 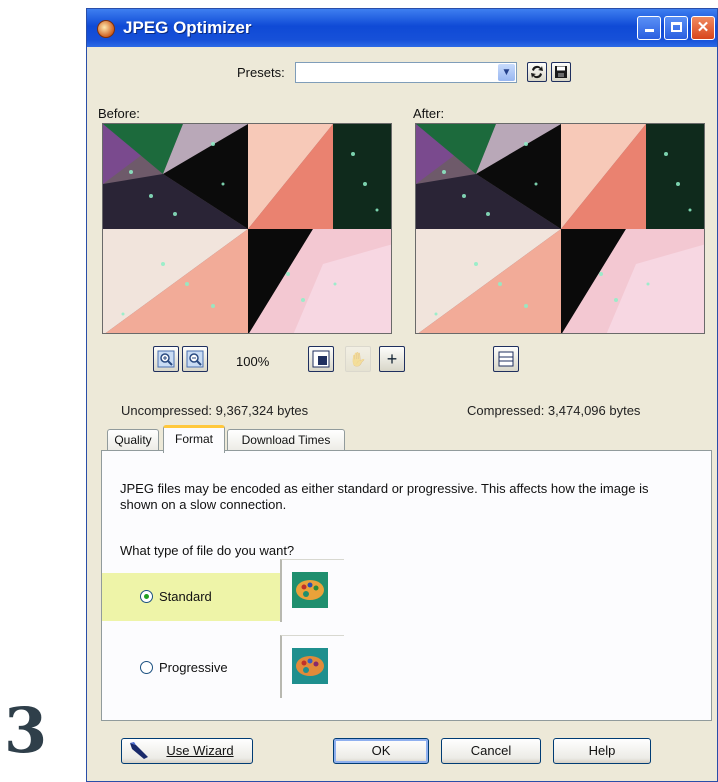 I want to click on ok-button: OK, so click(x=381, y=751).